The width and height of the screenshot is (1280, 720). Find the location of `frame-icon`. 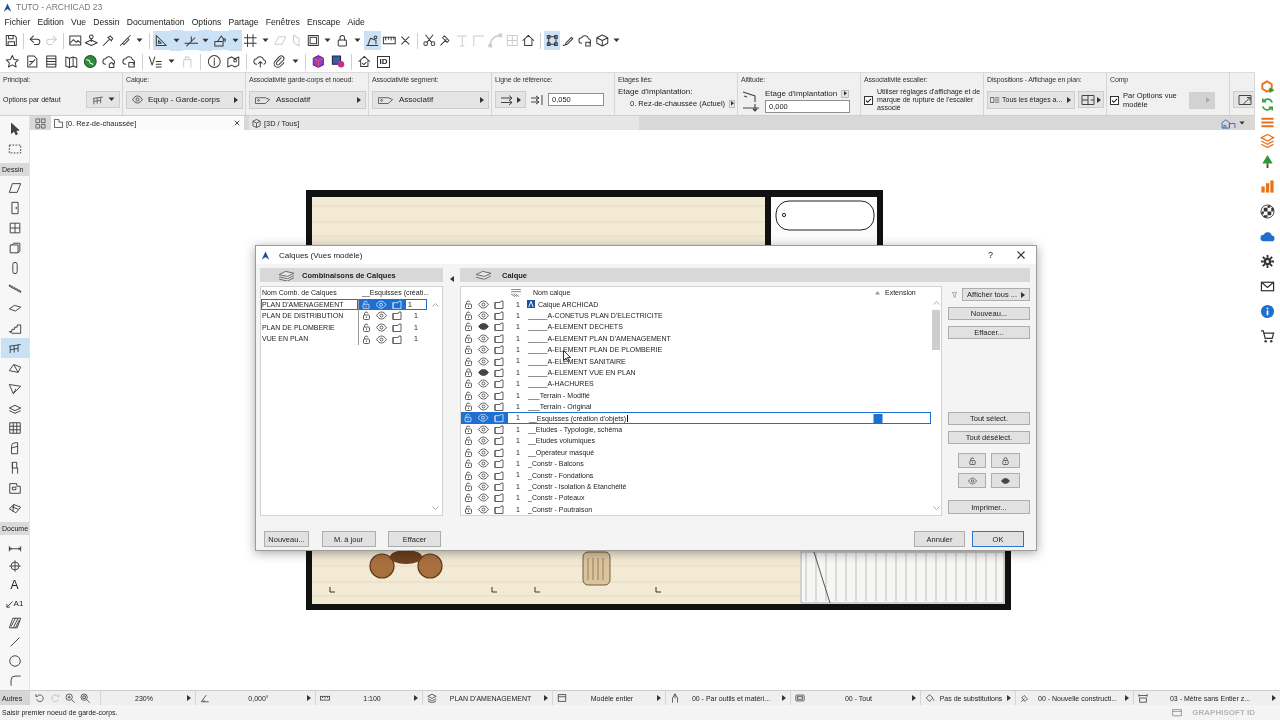

frame-icon is located at coordinates (313, 40).